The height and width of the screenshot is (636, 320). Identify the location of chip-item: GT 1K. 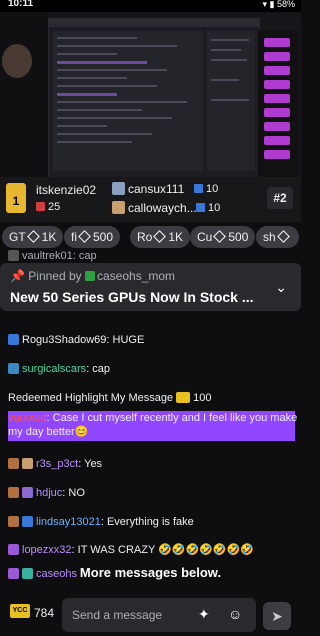
(33, 237).